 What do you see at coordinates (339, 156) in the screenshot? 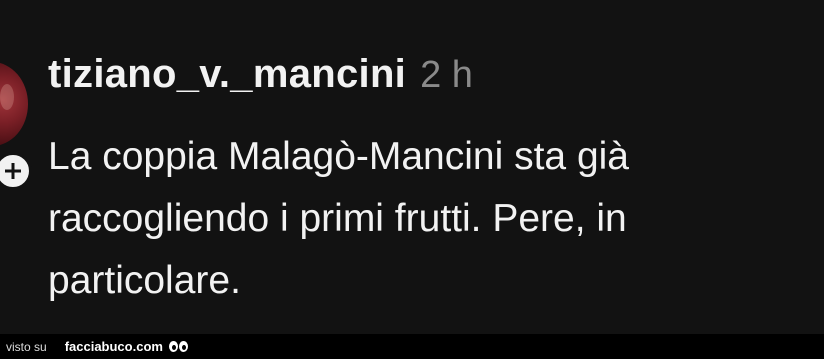
I see `comment-text-line: La coppia Malagò-Mancini sta già` at bounding box center [339, 156].